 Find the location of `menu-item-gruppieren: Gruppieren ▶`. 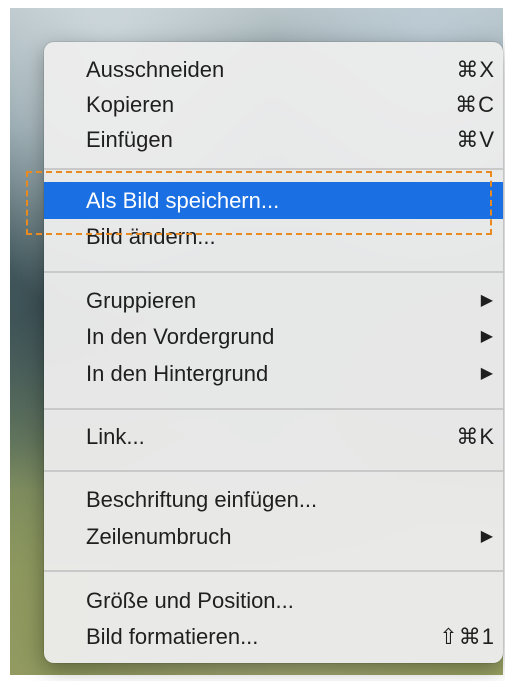

menu-item-gruppieren: Gruppieren ▶ is located at coordinates (273, 300).